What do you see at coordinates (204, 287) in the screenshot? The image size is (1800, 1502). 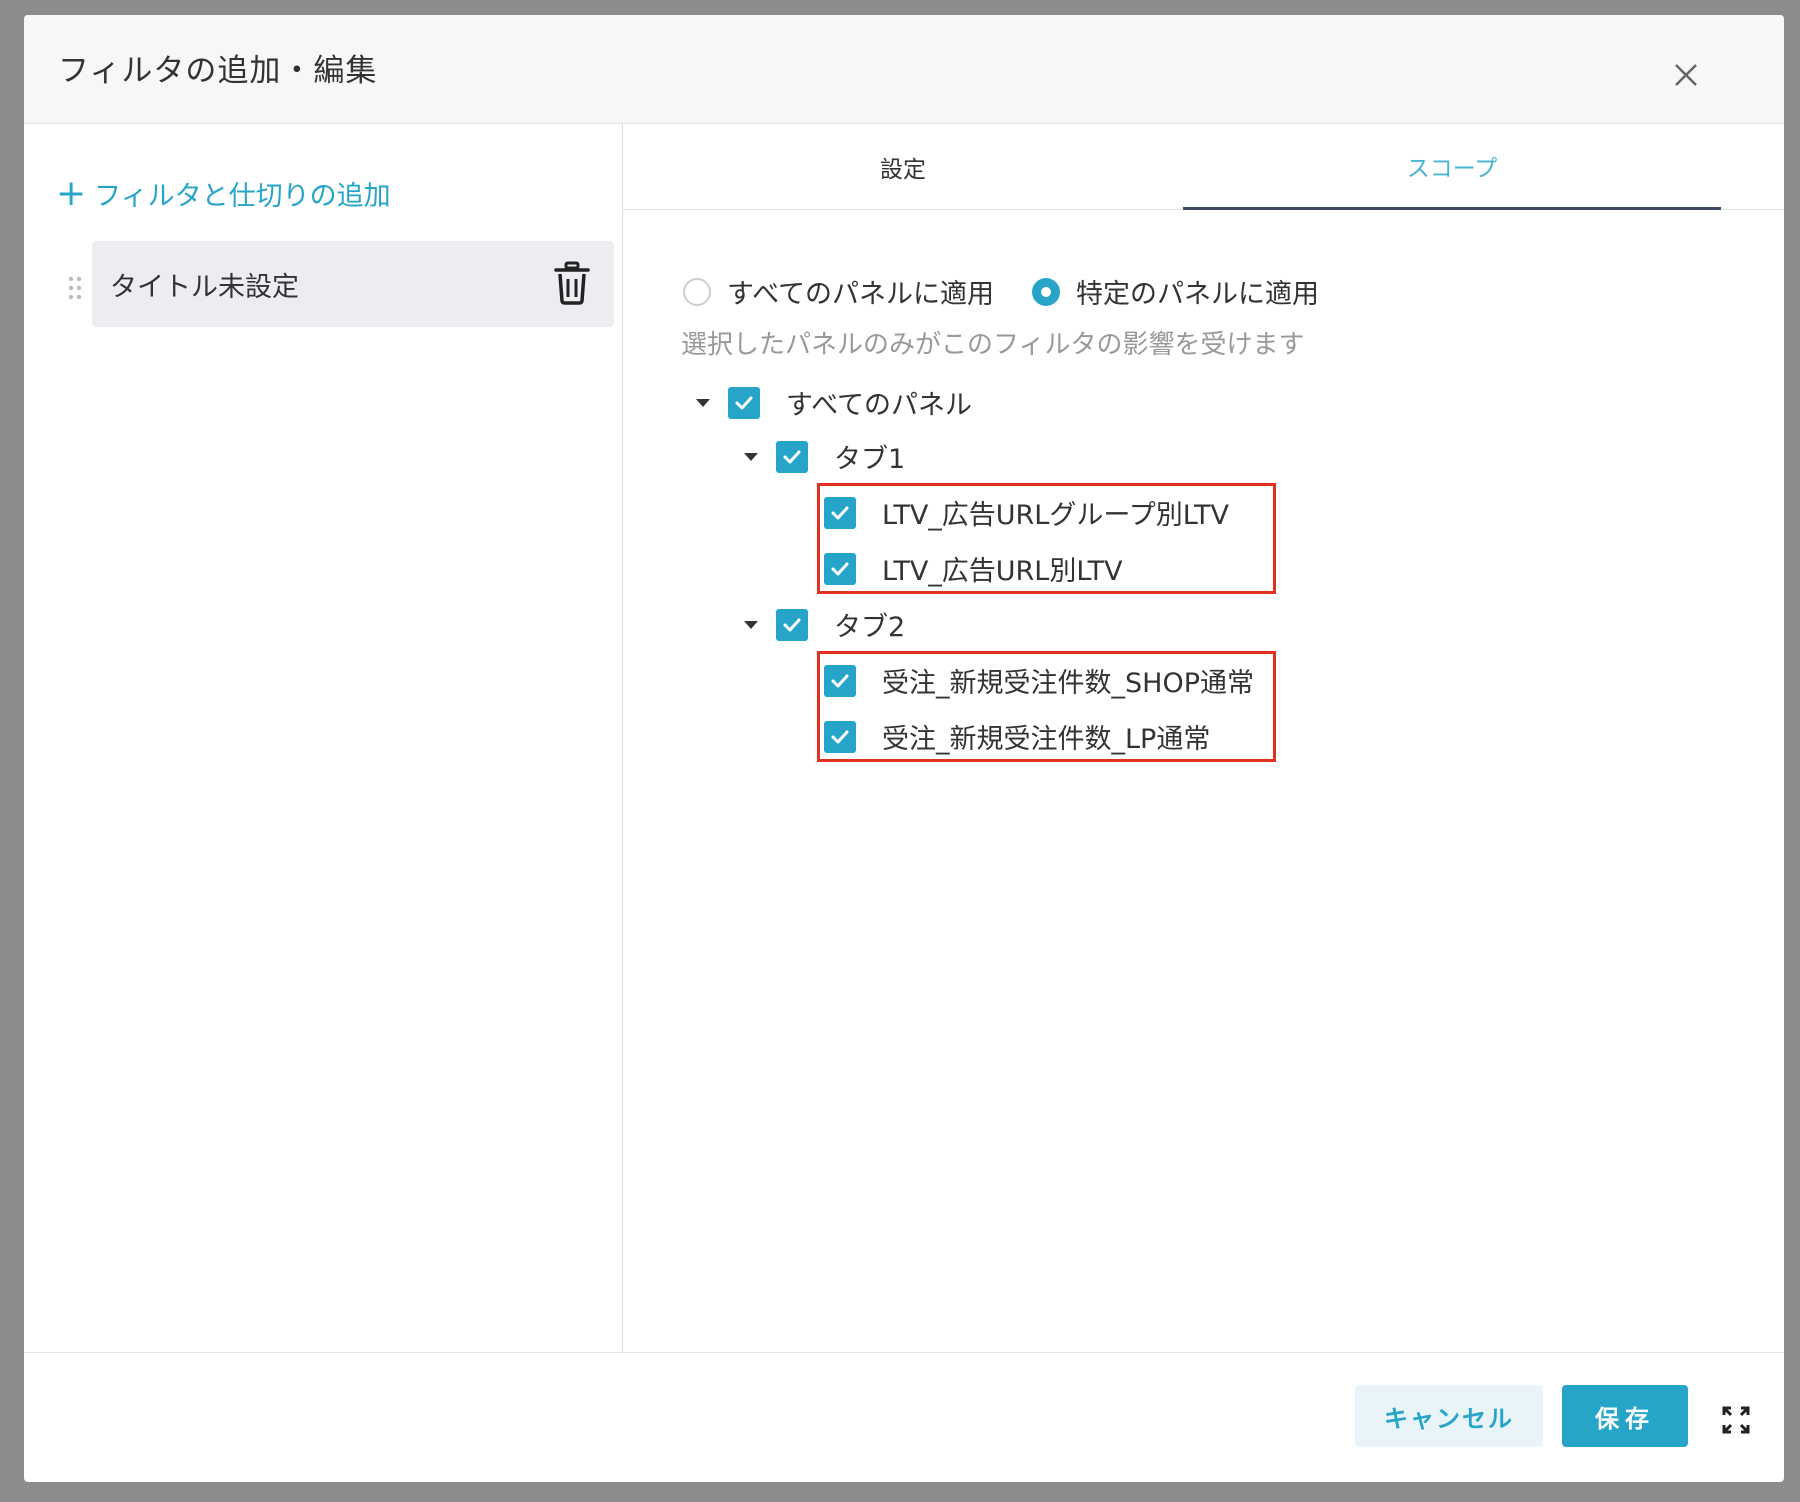 I see `filter-item-label: タイトル未設定` at bounding box center [204, 287].